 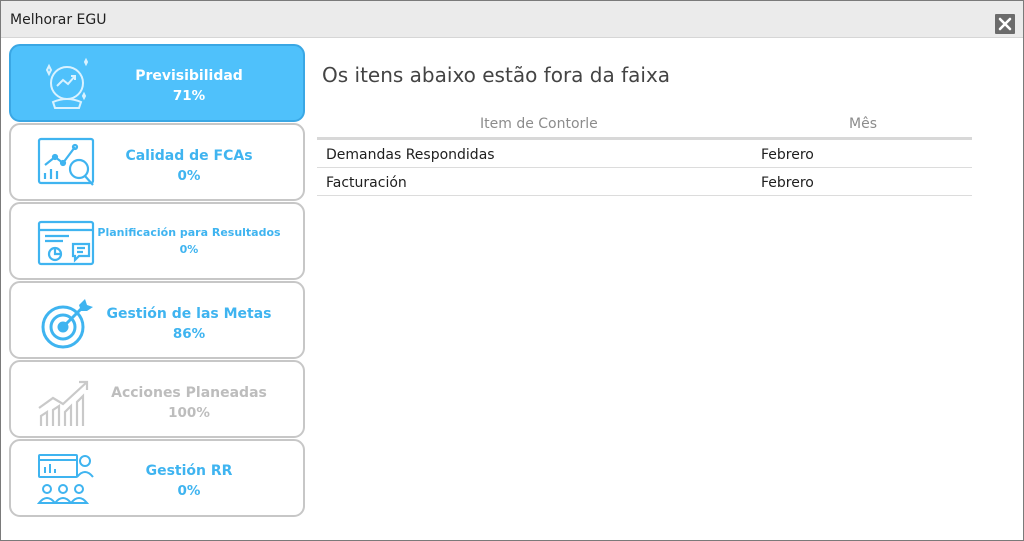 What do you see at coordinates (65, 479) in the screenshot?
I see `people-dashboard-icon` at bounding box center [65, 479].